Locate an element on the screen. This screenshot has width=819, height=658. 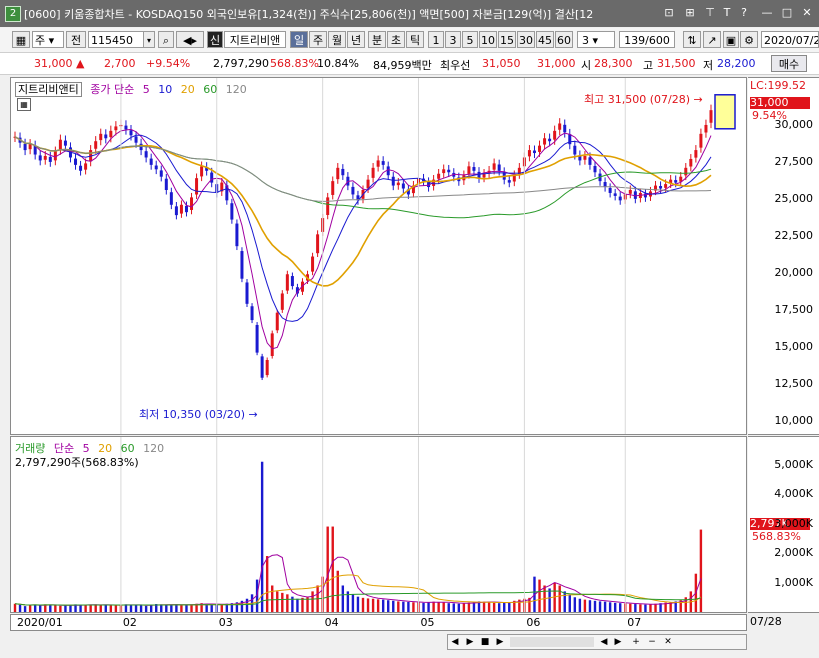
interval-3: 3 is located at coordinates (453, 39).